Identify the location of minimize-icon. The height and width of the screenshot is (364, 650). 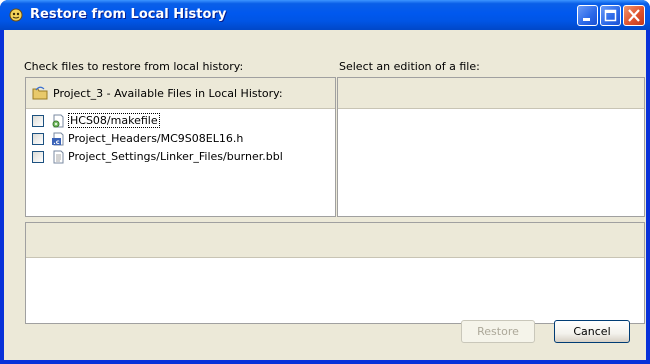
(586, 19).